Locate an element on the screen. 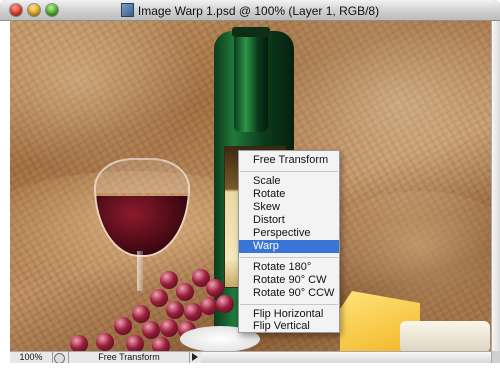  brie-cheese is located at coordinates (445, 336).